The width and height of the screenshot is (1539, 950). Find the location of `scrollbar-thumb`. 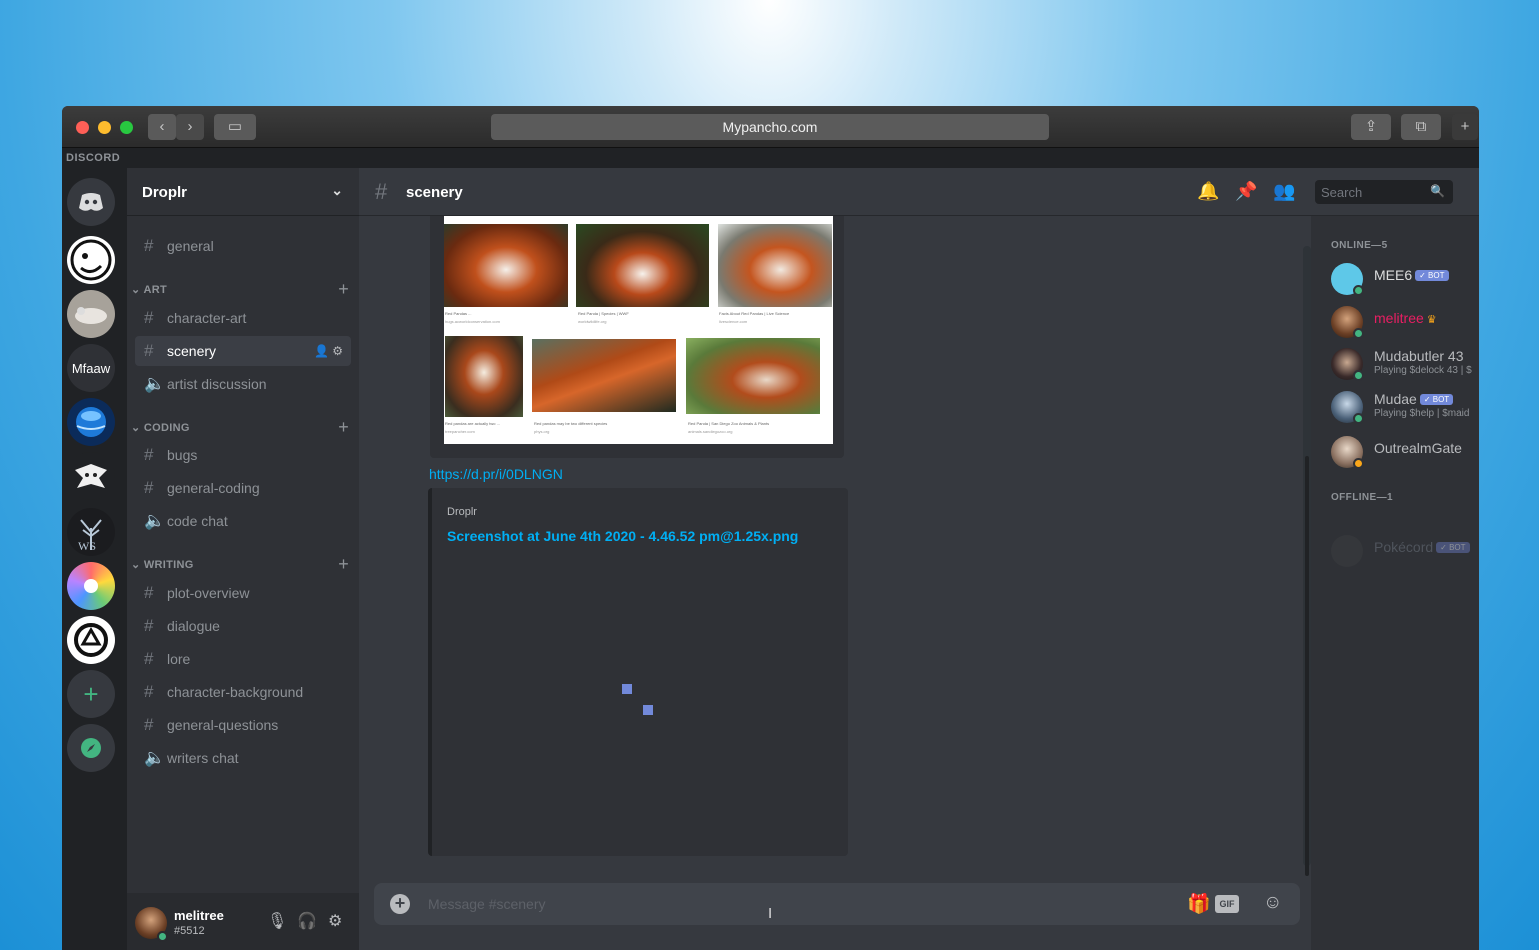

scrollbar-thumb is located at coordinates (1307, 666).